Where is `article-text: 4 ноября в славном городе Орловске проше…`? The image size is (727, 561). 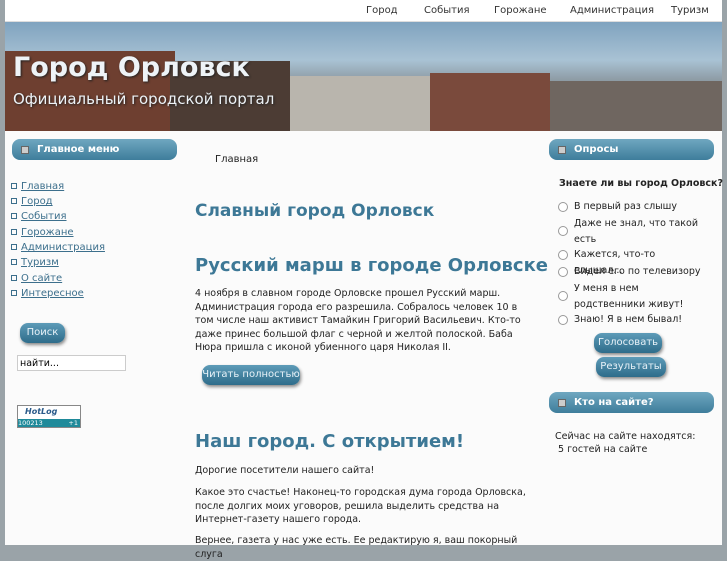 article-text: 4 ноября в славном городе Орловске проше… is located at coordinates (358, 320).